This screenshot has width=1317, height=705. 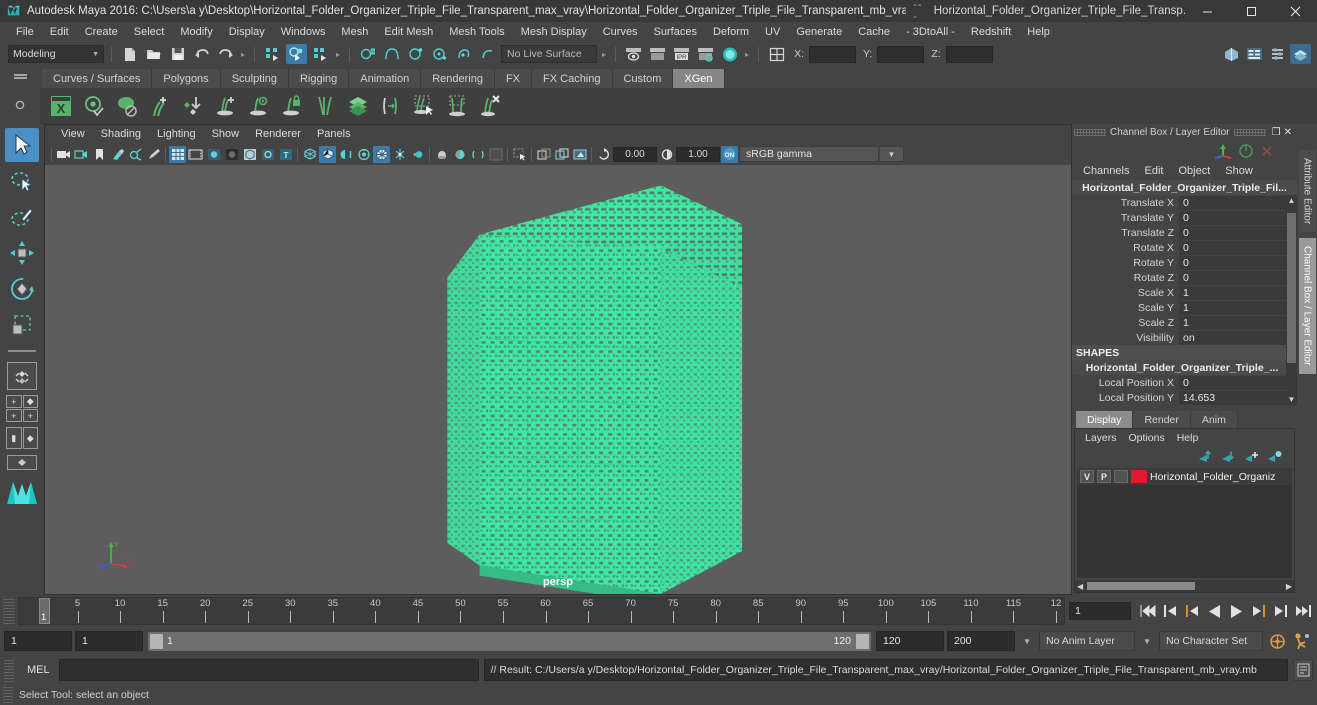 I want to click on coord-x-field, so click(x=832, y=54).